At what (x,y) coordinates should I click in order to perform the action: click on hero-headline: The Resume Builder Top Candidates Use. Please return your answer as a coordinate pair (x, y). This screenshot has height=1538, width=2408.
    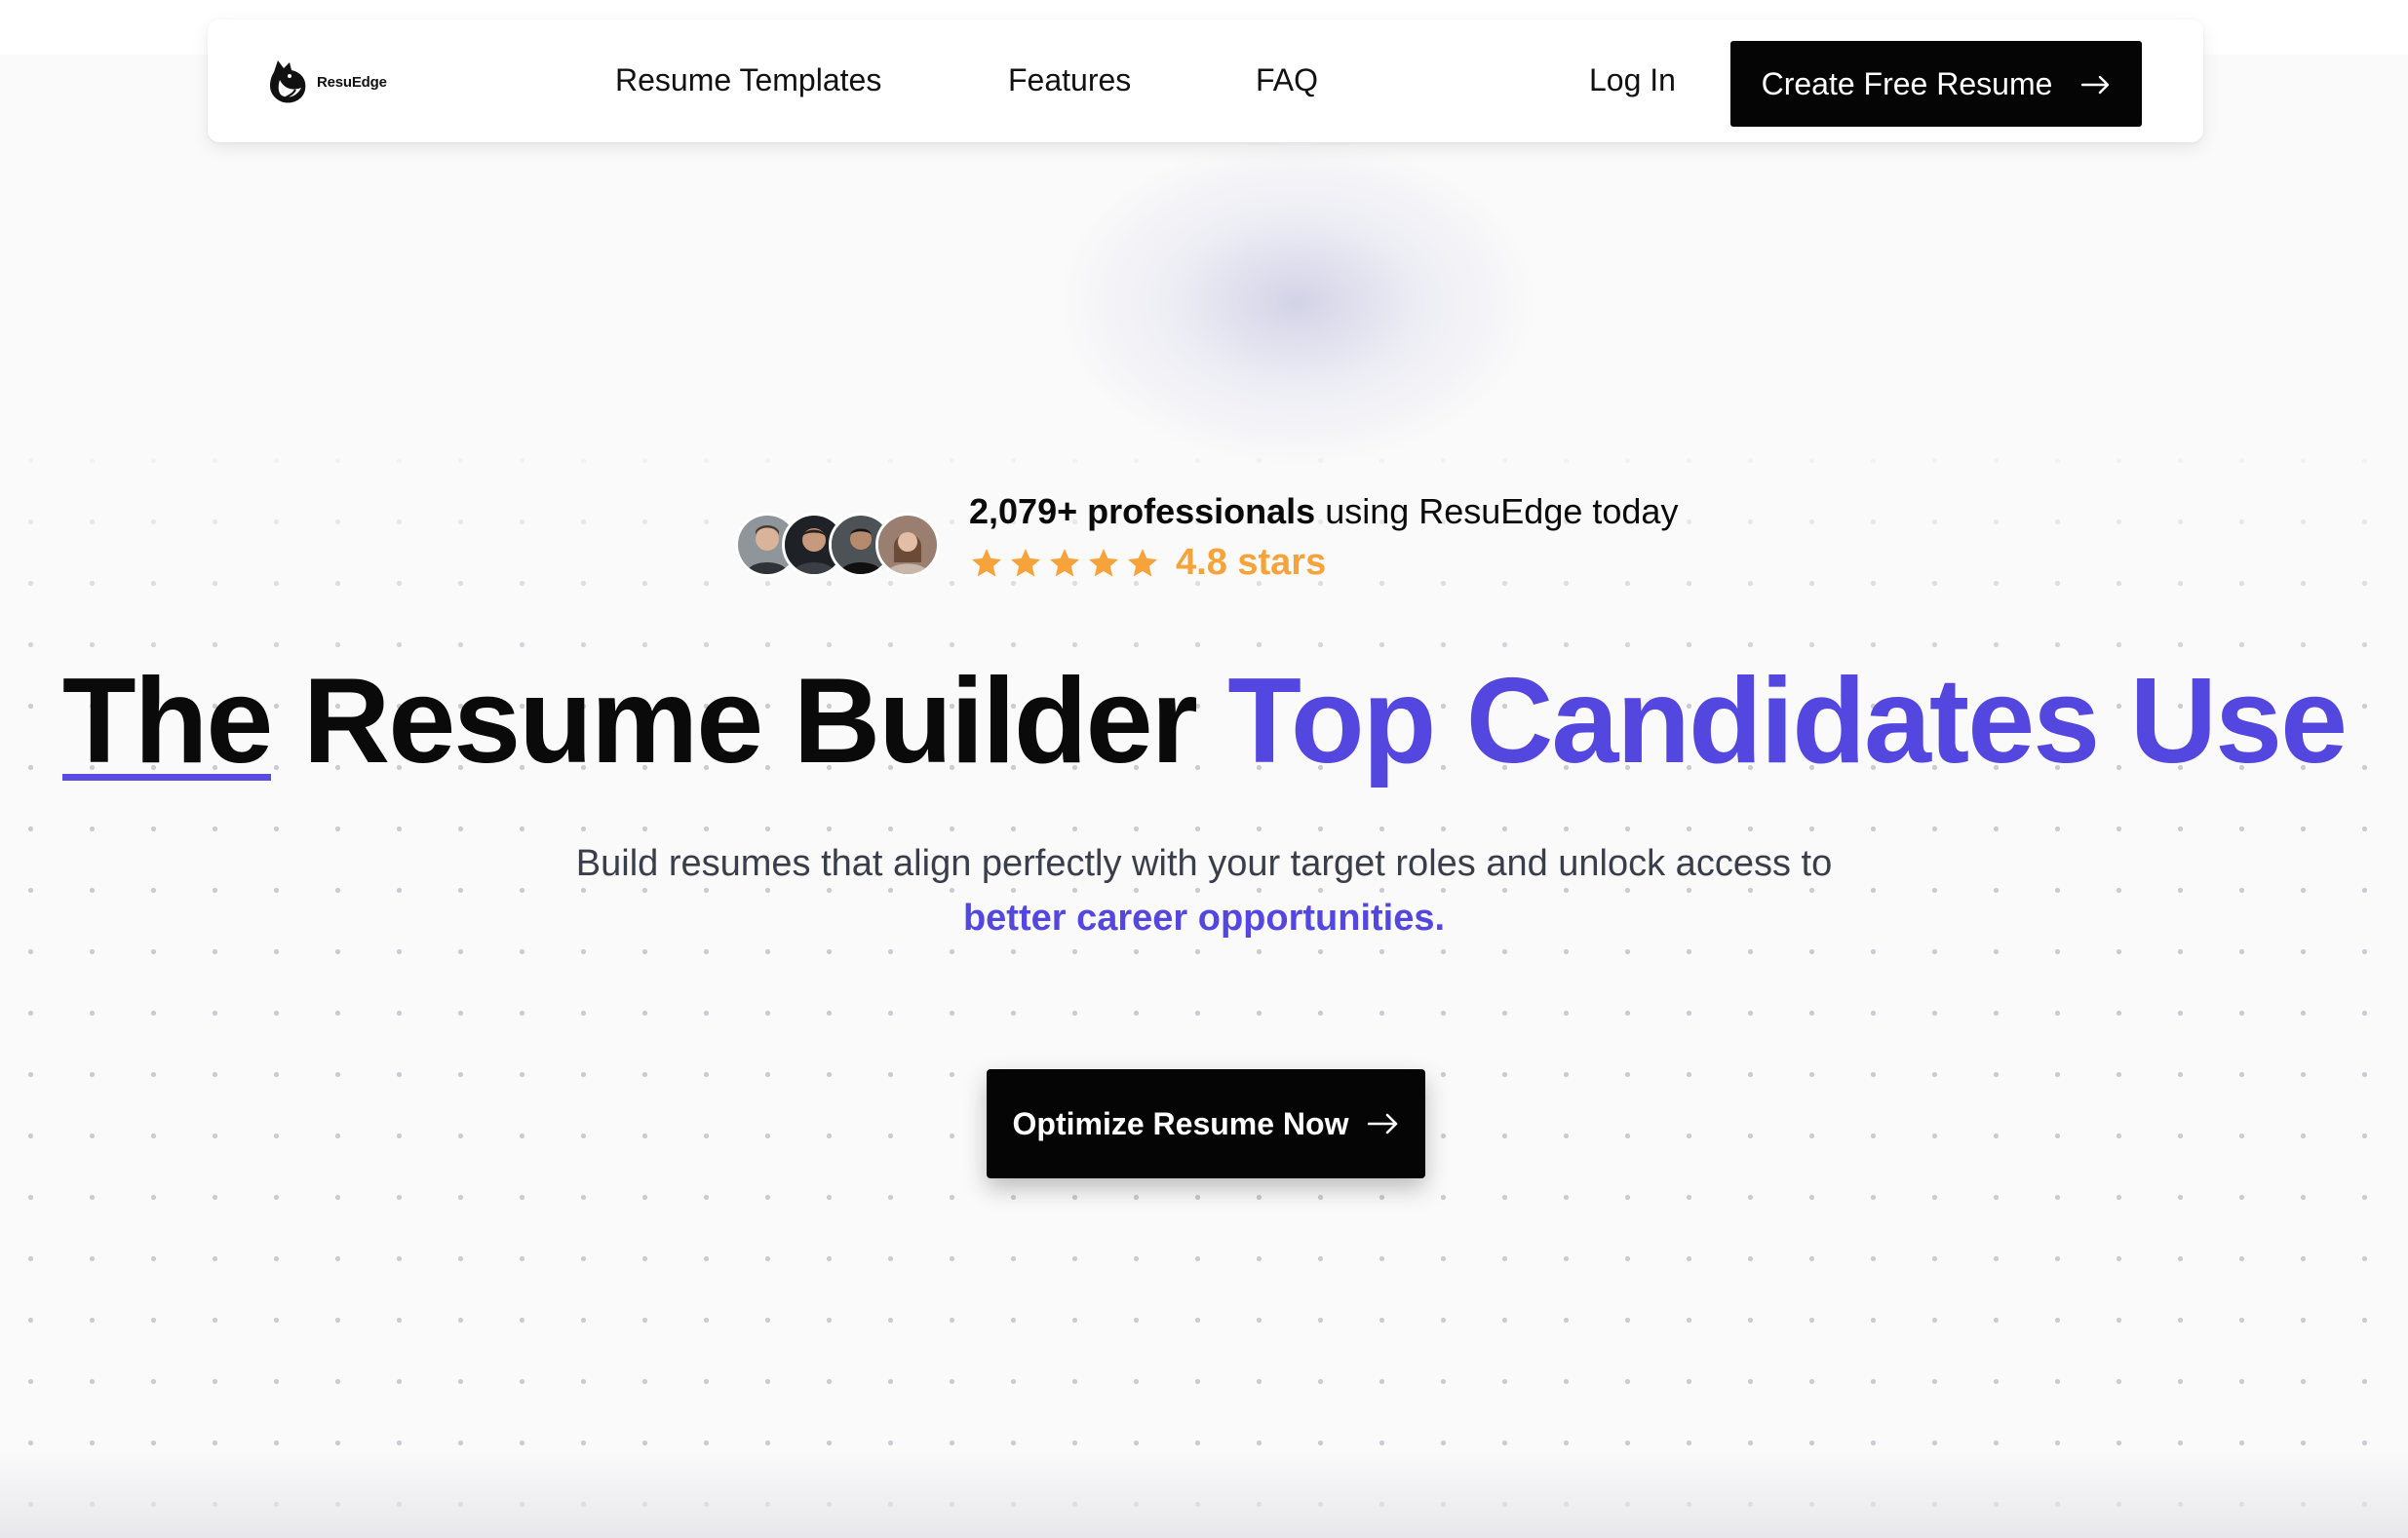
    Looking at the image, I should click on (1204, 721).